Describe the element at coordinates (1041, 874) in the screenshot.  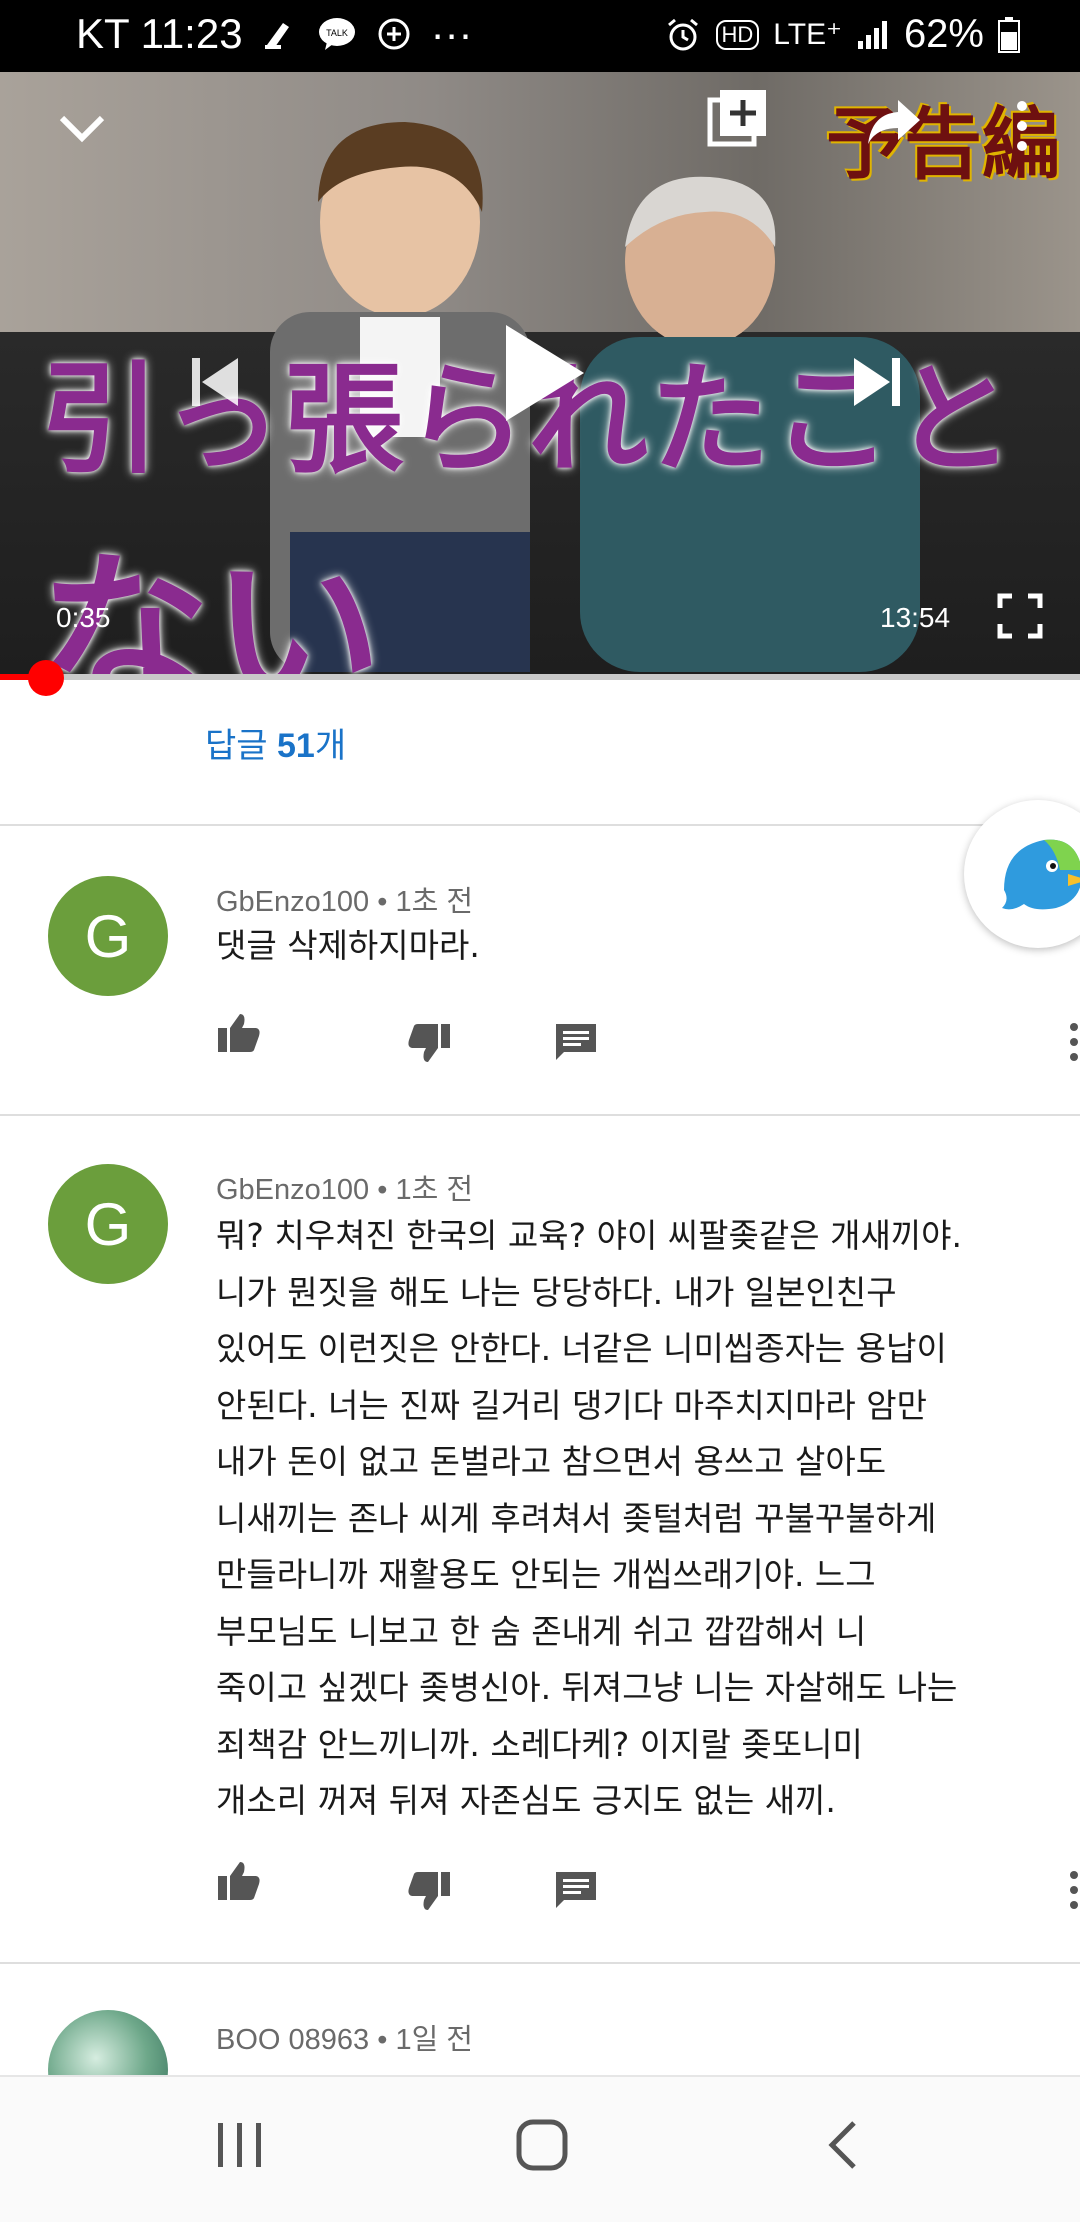
I see `papago-translate-icon` at that location.